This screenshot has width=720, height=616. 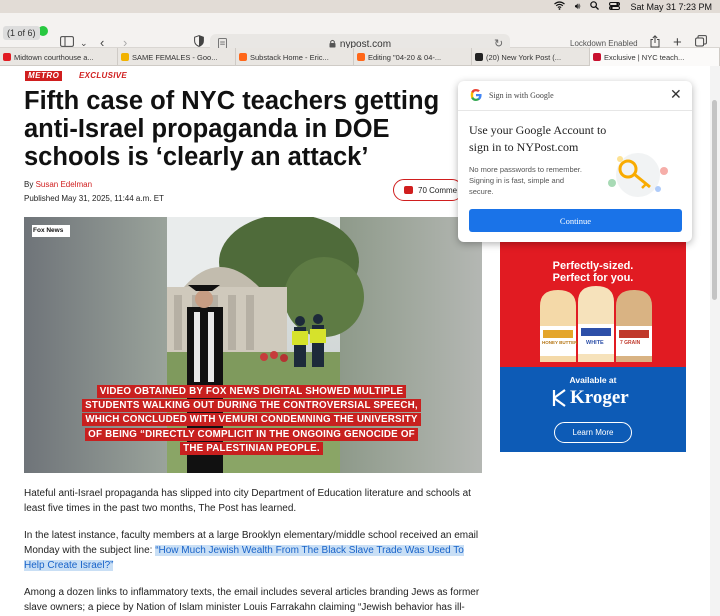 What do you see at coordinates (360, 6) in the screenshot?
I see `menu-bar: 🔊︎ Sat May 31 7:23 PM` at bounding box center [360, 6].